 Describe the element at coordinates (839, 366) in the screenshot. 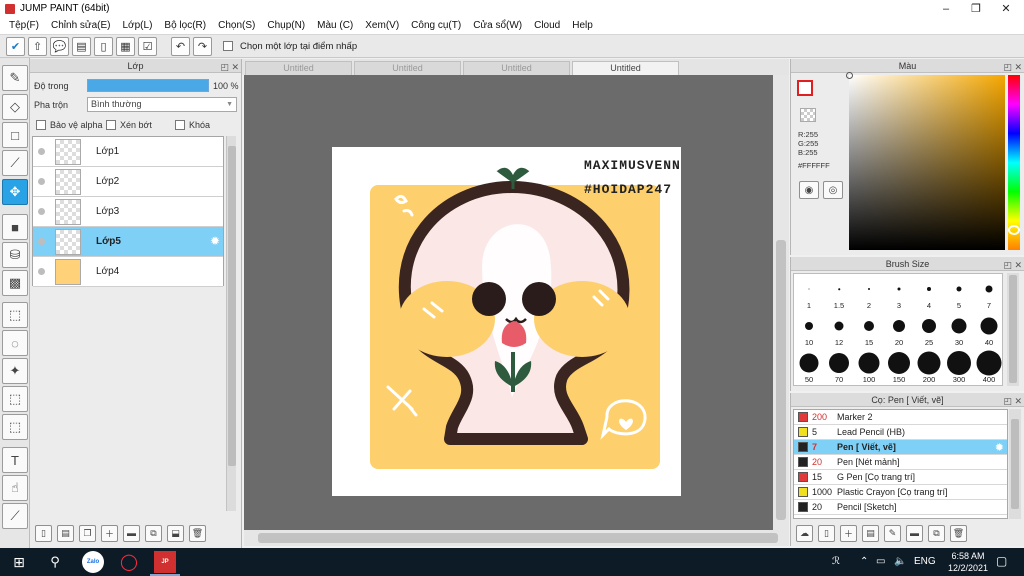

I see `brush-size-cell: 70` at that location.